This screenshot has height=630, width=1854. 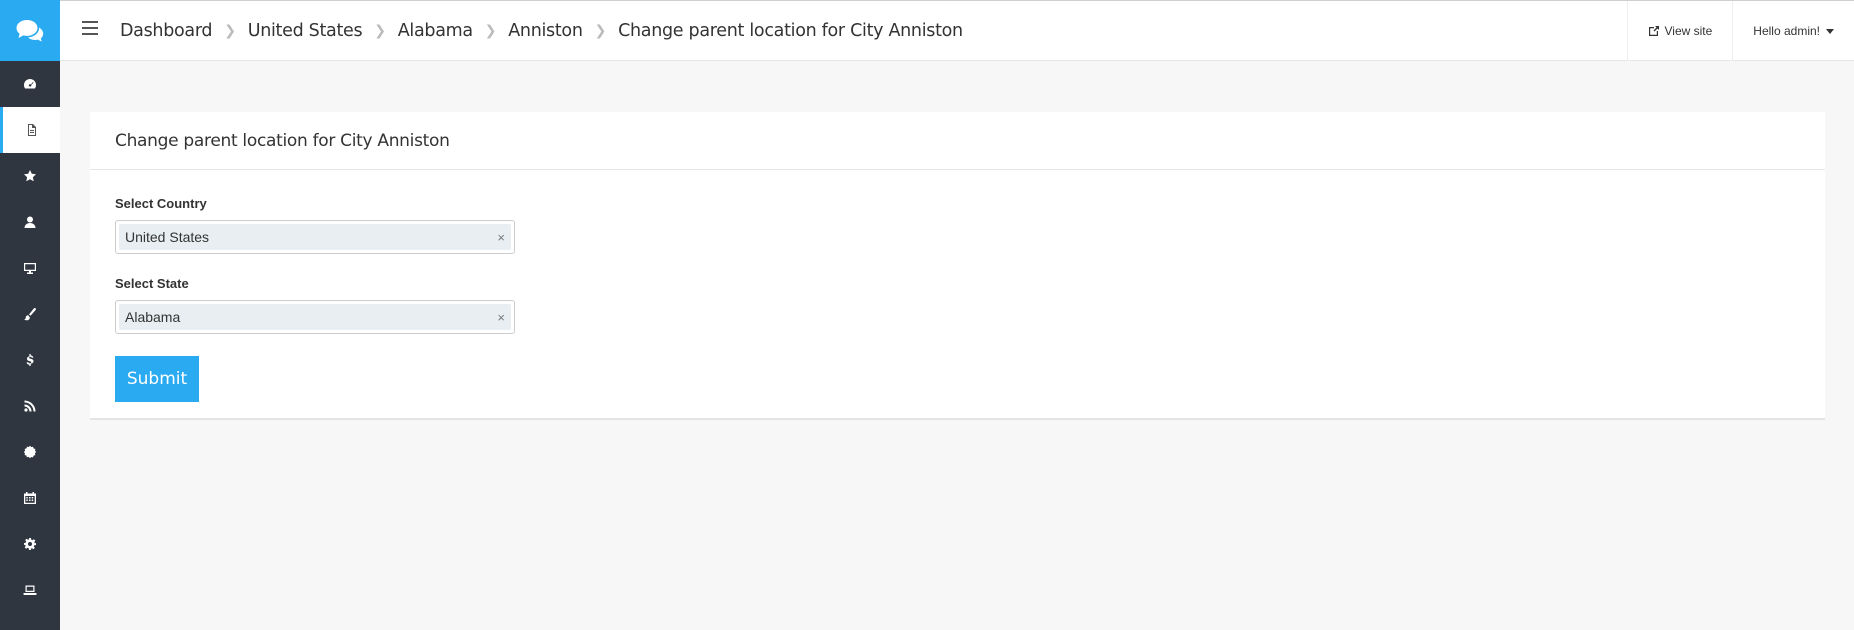 What do you see at coordinates (1688, 31) in the screenshot?
I see `view-site-label: View site` at bounding box center [1688, 31].